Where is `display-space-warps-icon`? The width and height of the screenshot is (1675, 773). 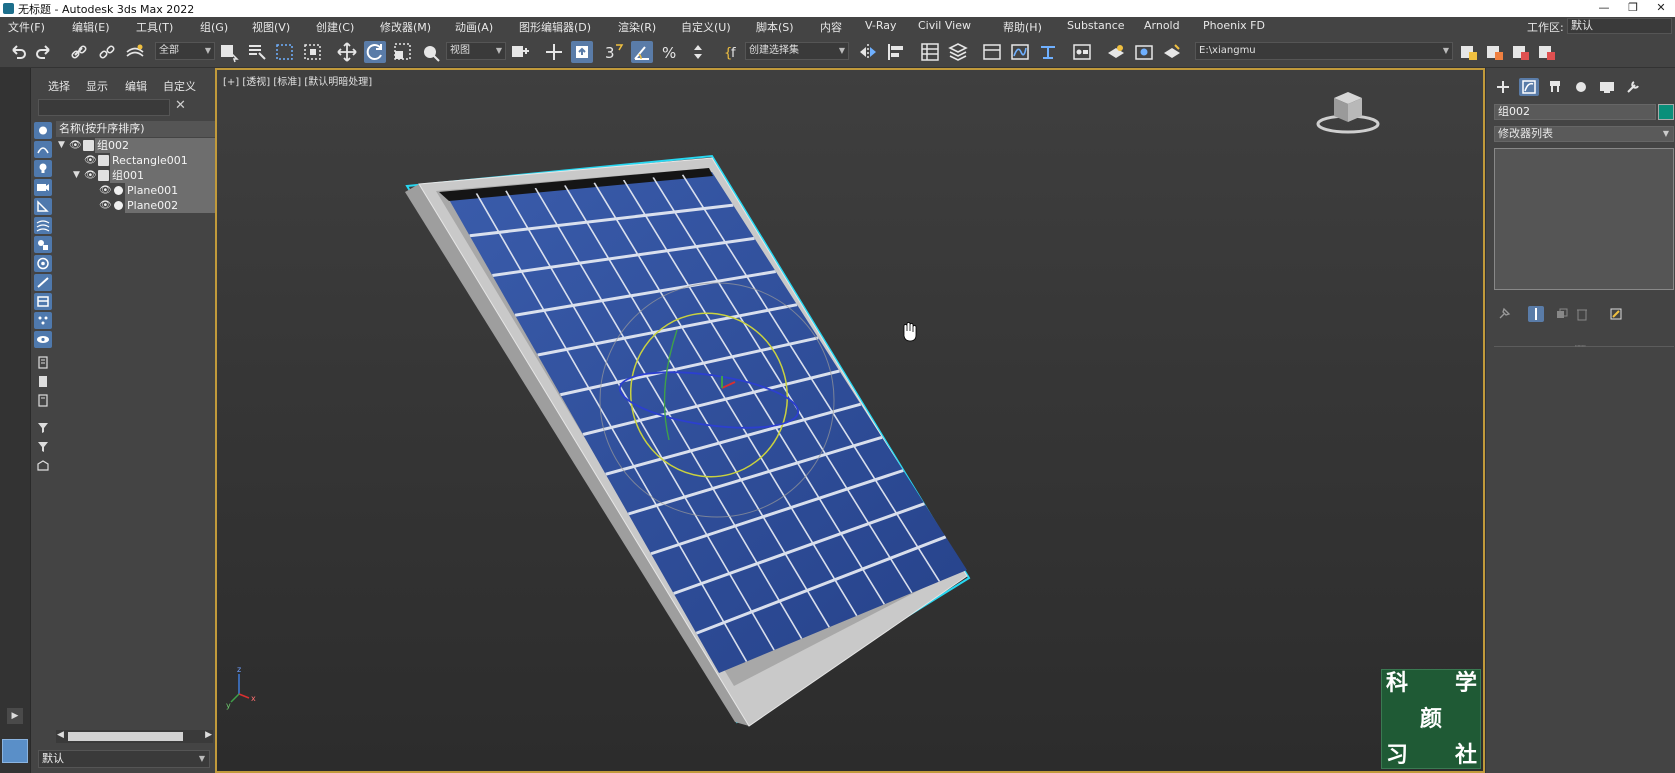
display-space-warps-icon is located at coordinates (43, 225).